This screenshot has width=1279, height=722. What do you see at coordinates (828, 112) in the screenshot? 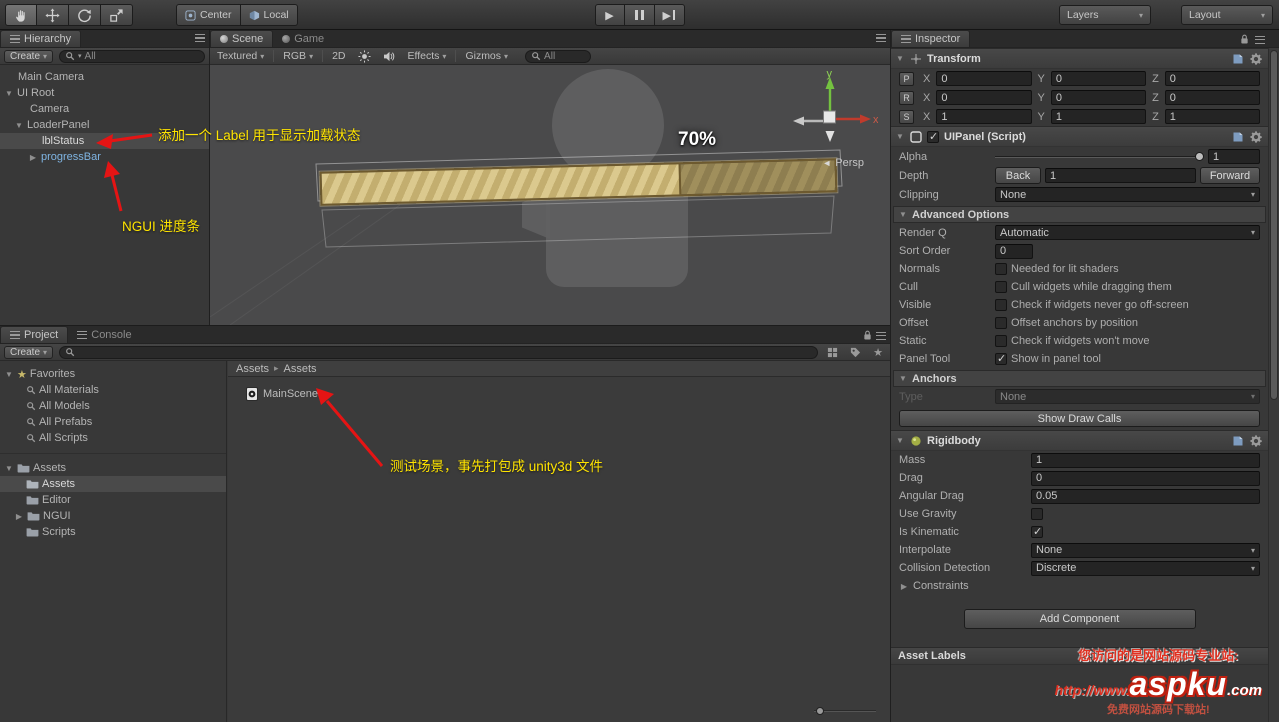
I see `scene-orientation-gizmo: y x` at bounding box center [828, 112].